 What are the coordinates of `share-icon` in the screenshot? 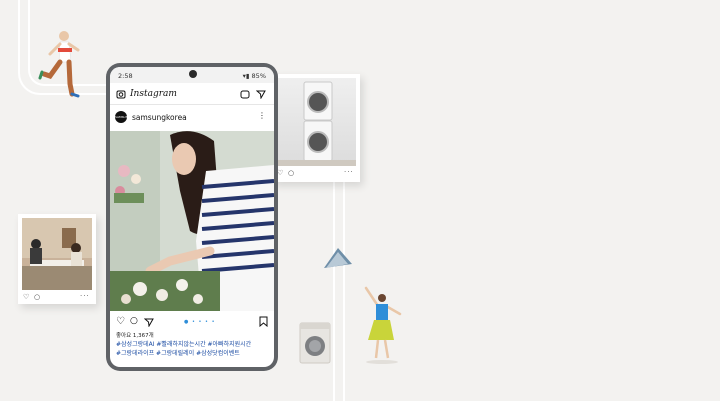 It's located at (149, 322).